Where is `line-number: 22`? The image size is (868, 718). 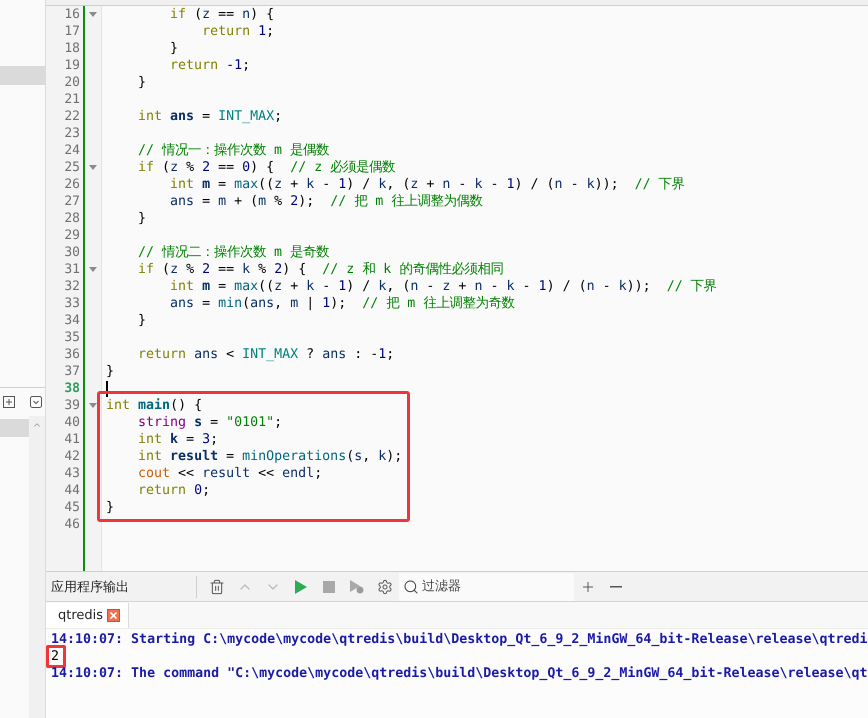 line-number: 22 is located at coordinates (71, 116).